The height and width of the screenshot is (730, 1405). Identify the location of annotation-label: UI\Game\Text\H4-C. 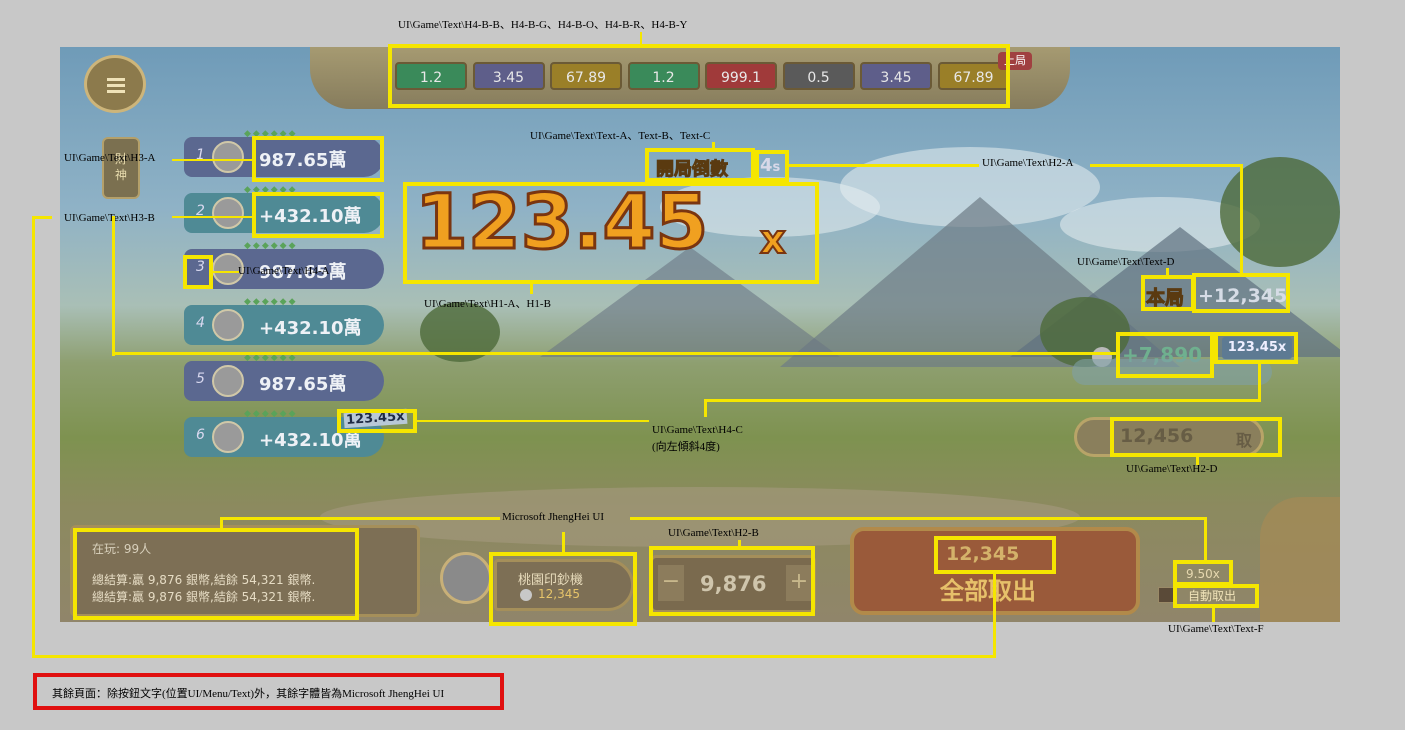
(697, 430).